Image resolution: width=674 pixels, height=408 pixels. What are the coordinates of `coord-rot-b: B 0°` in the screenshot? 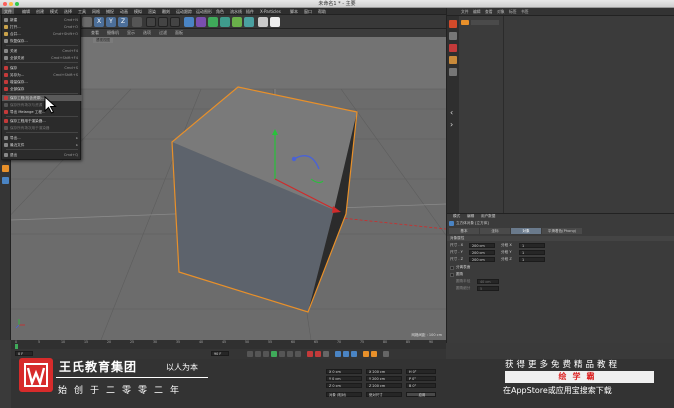 It's located at (421, 385).